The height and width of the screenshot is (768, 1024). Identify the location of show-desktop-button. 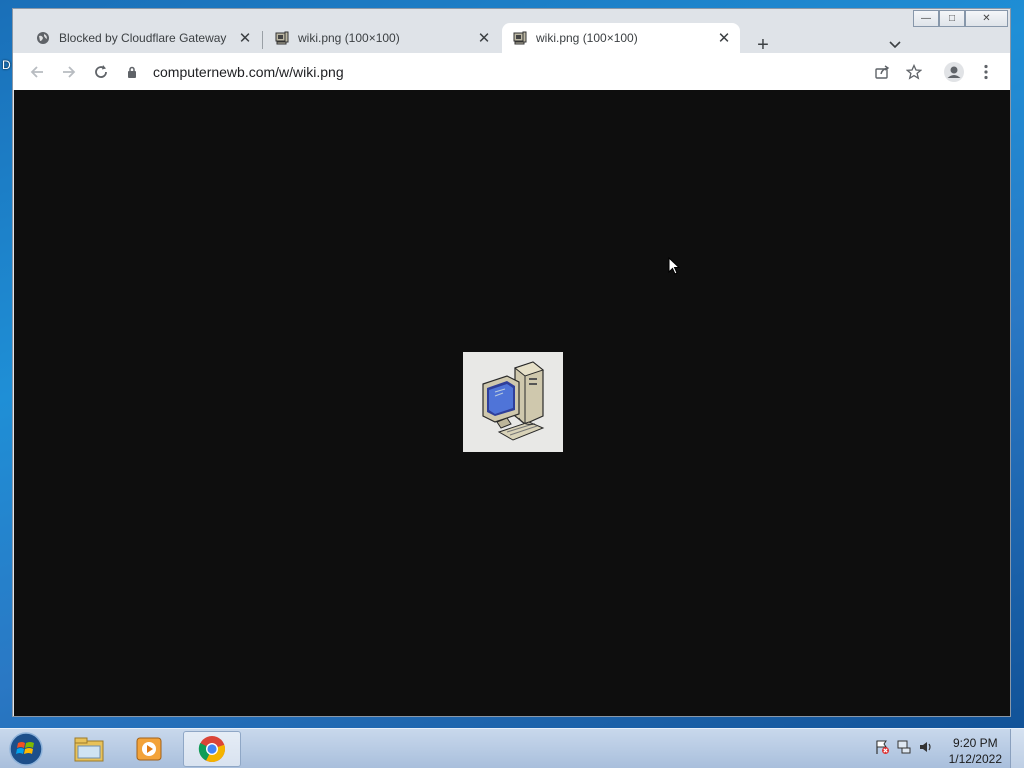
(1017, 748).